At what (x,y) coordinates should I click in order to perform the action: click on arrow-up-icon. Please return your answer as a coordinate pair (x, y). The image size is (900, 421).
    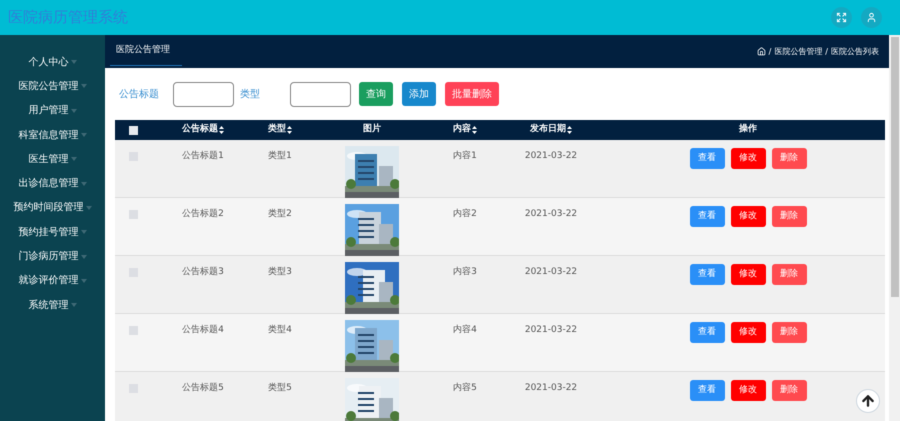
    Looking at the image, I should click on (868, 401).